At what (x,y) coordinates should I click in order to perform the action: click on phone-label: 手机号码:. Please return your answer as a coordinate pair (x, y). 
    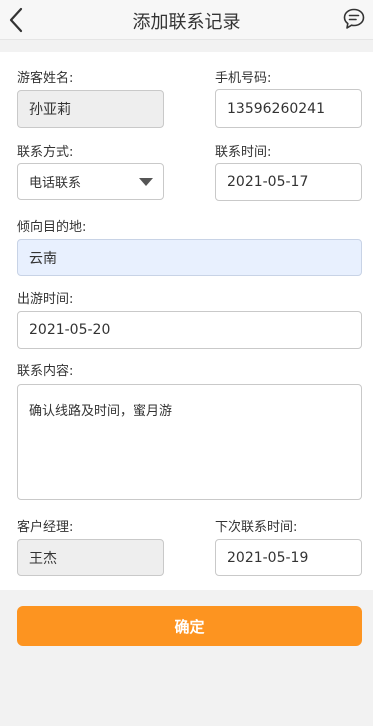
    Looking at the image, I should click on (243, 78).